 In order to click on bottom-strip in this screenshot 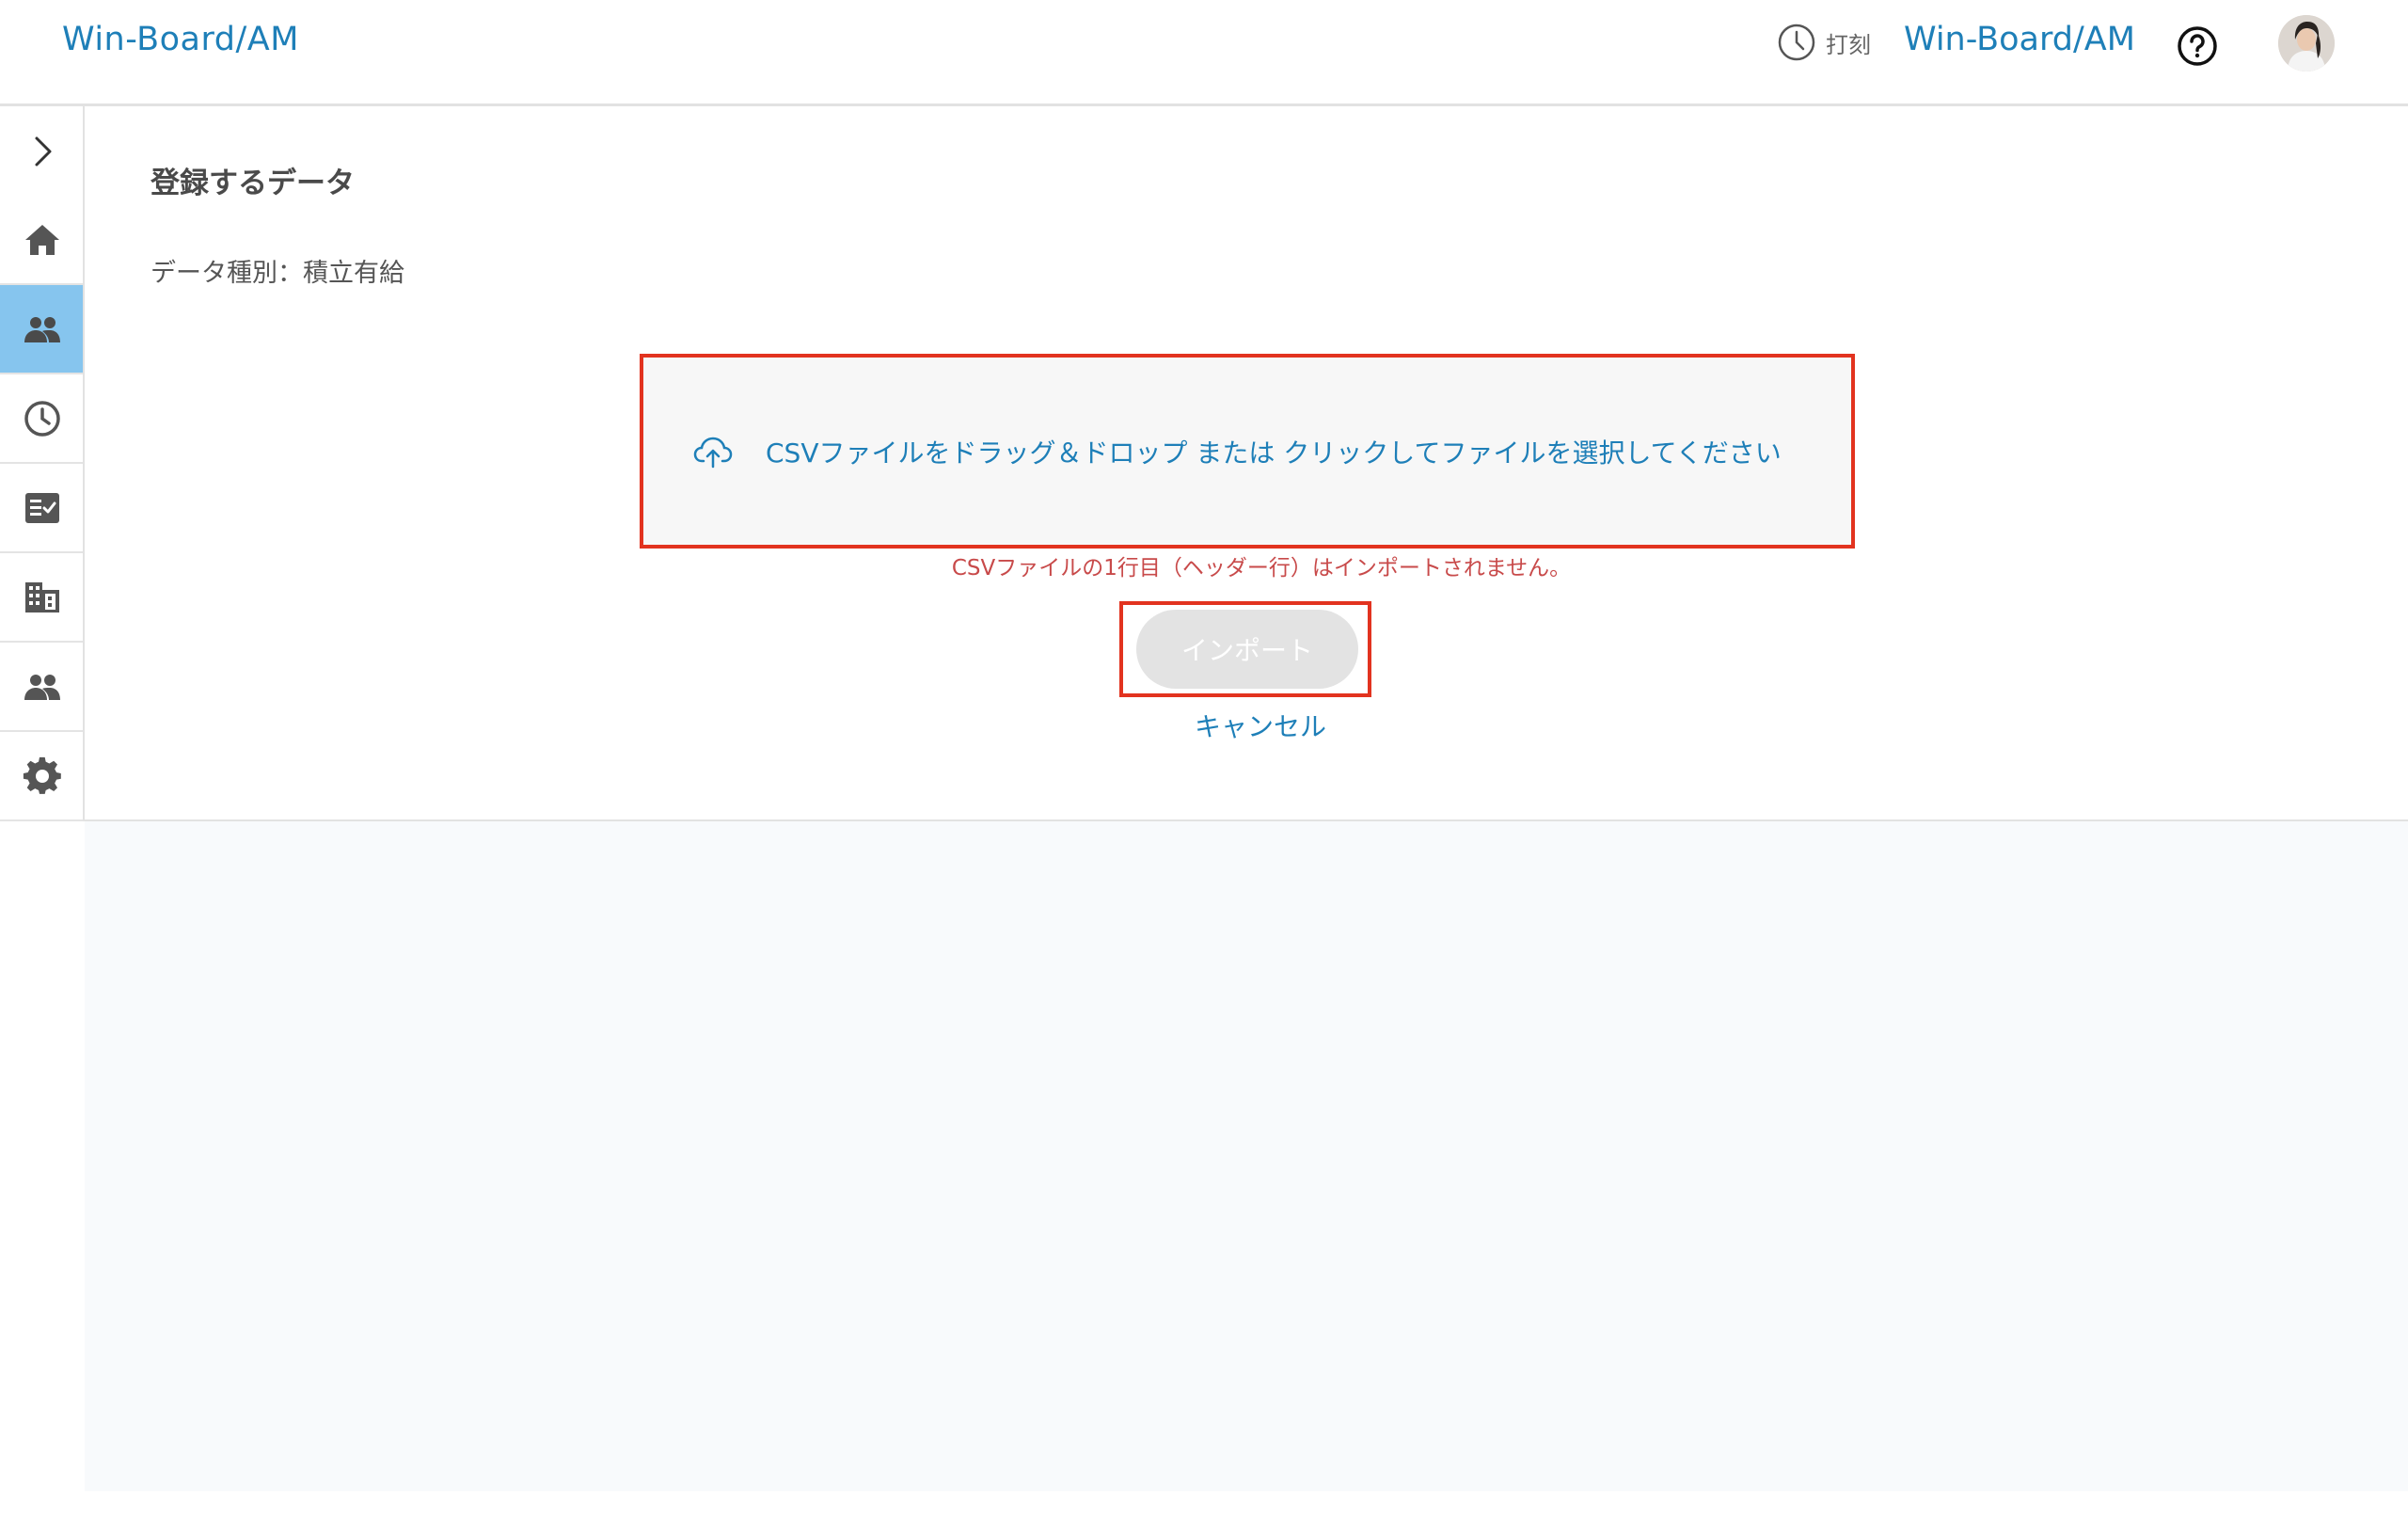, I will do `click(1204, 1509)`.